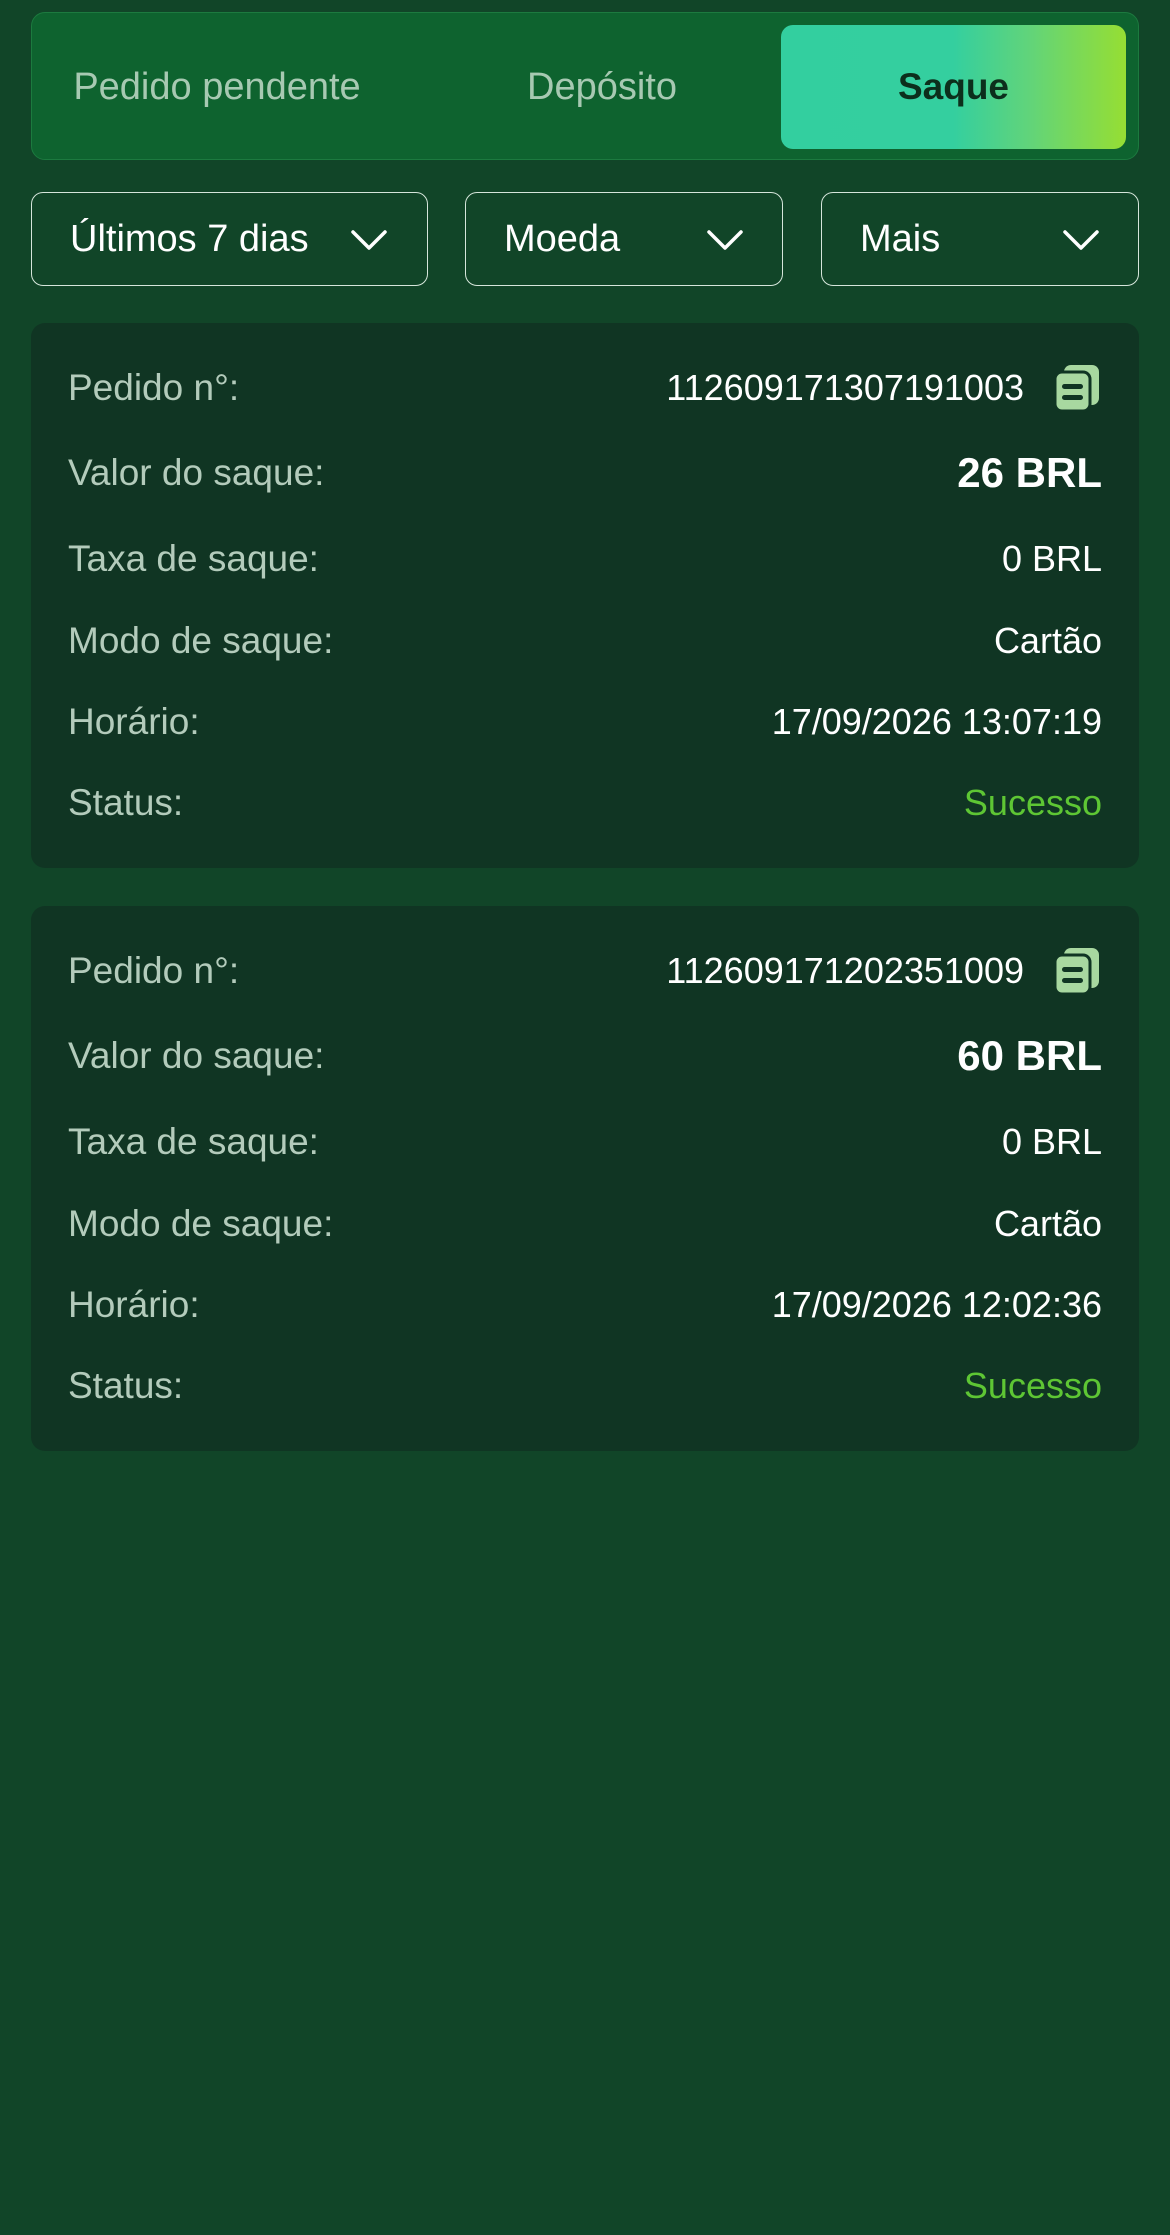 This screenshot has height=2235, width=1170. Describe the element at coordinates (585, 971) in the screenshot. I see `order-number-row: Pedido n°: 112609171202351009` at that location.